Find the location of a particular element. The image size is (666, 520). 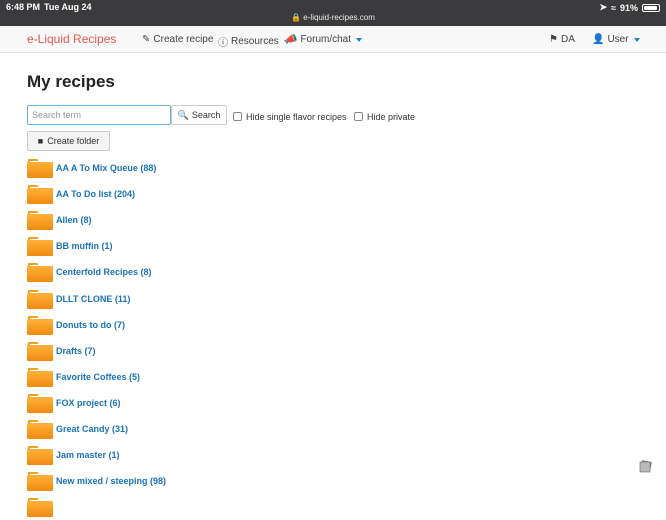

nav-forum: 📣 Forum/chat is located at coordinates (324, 39).